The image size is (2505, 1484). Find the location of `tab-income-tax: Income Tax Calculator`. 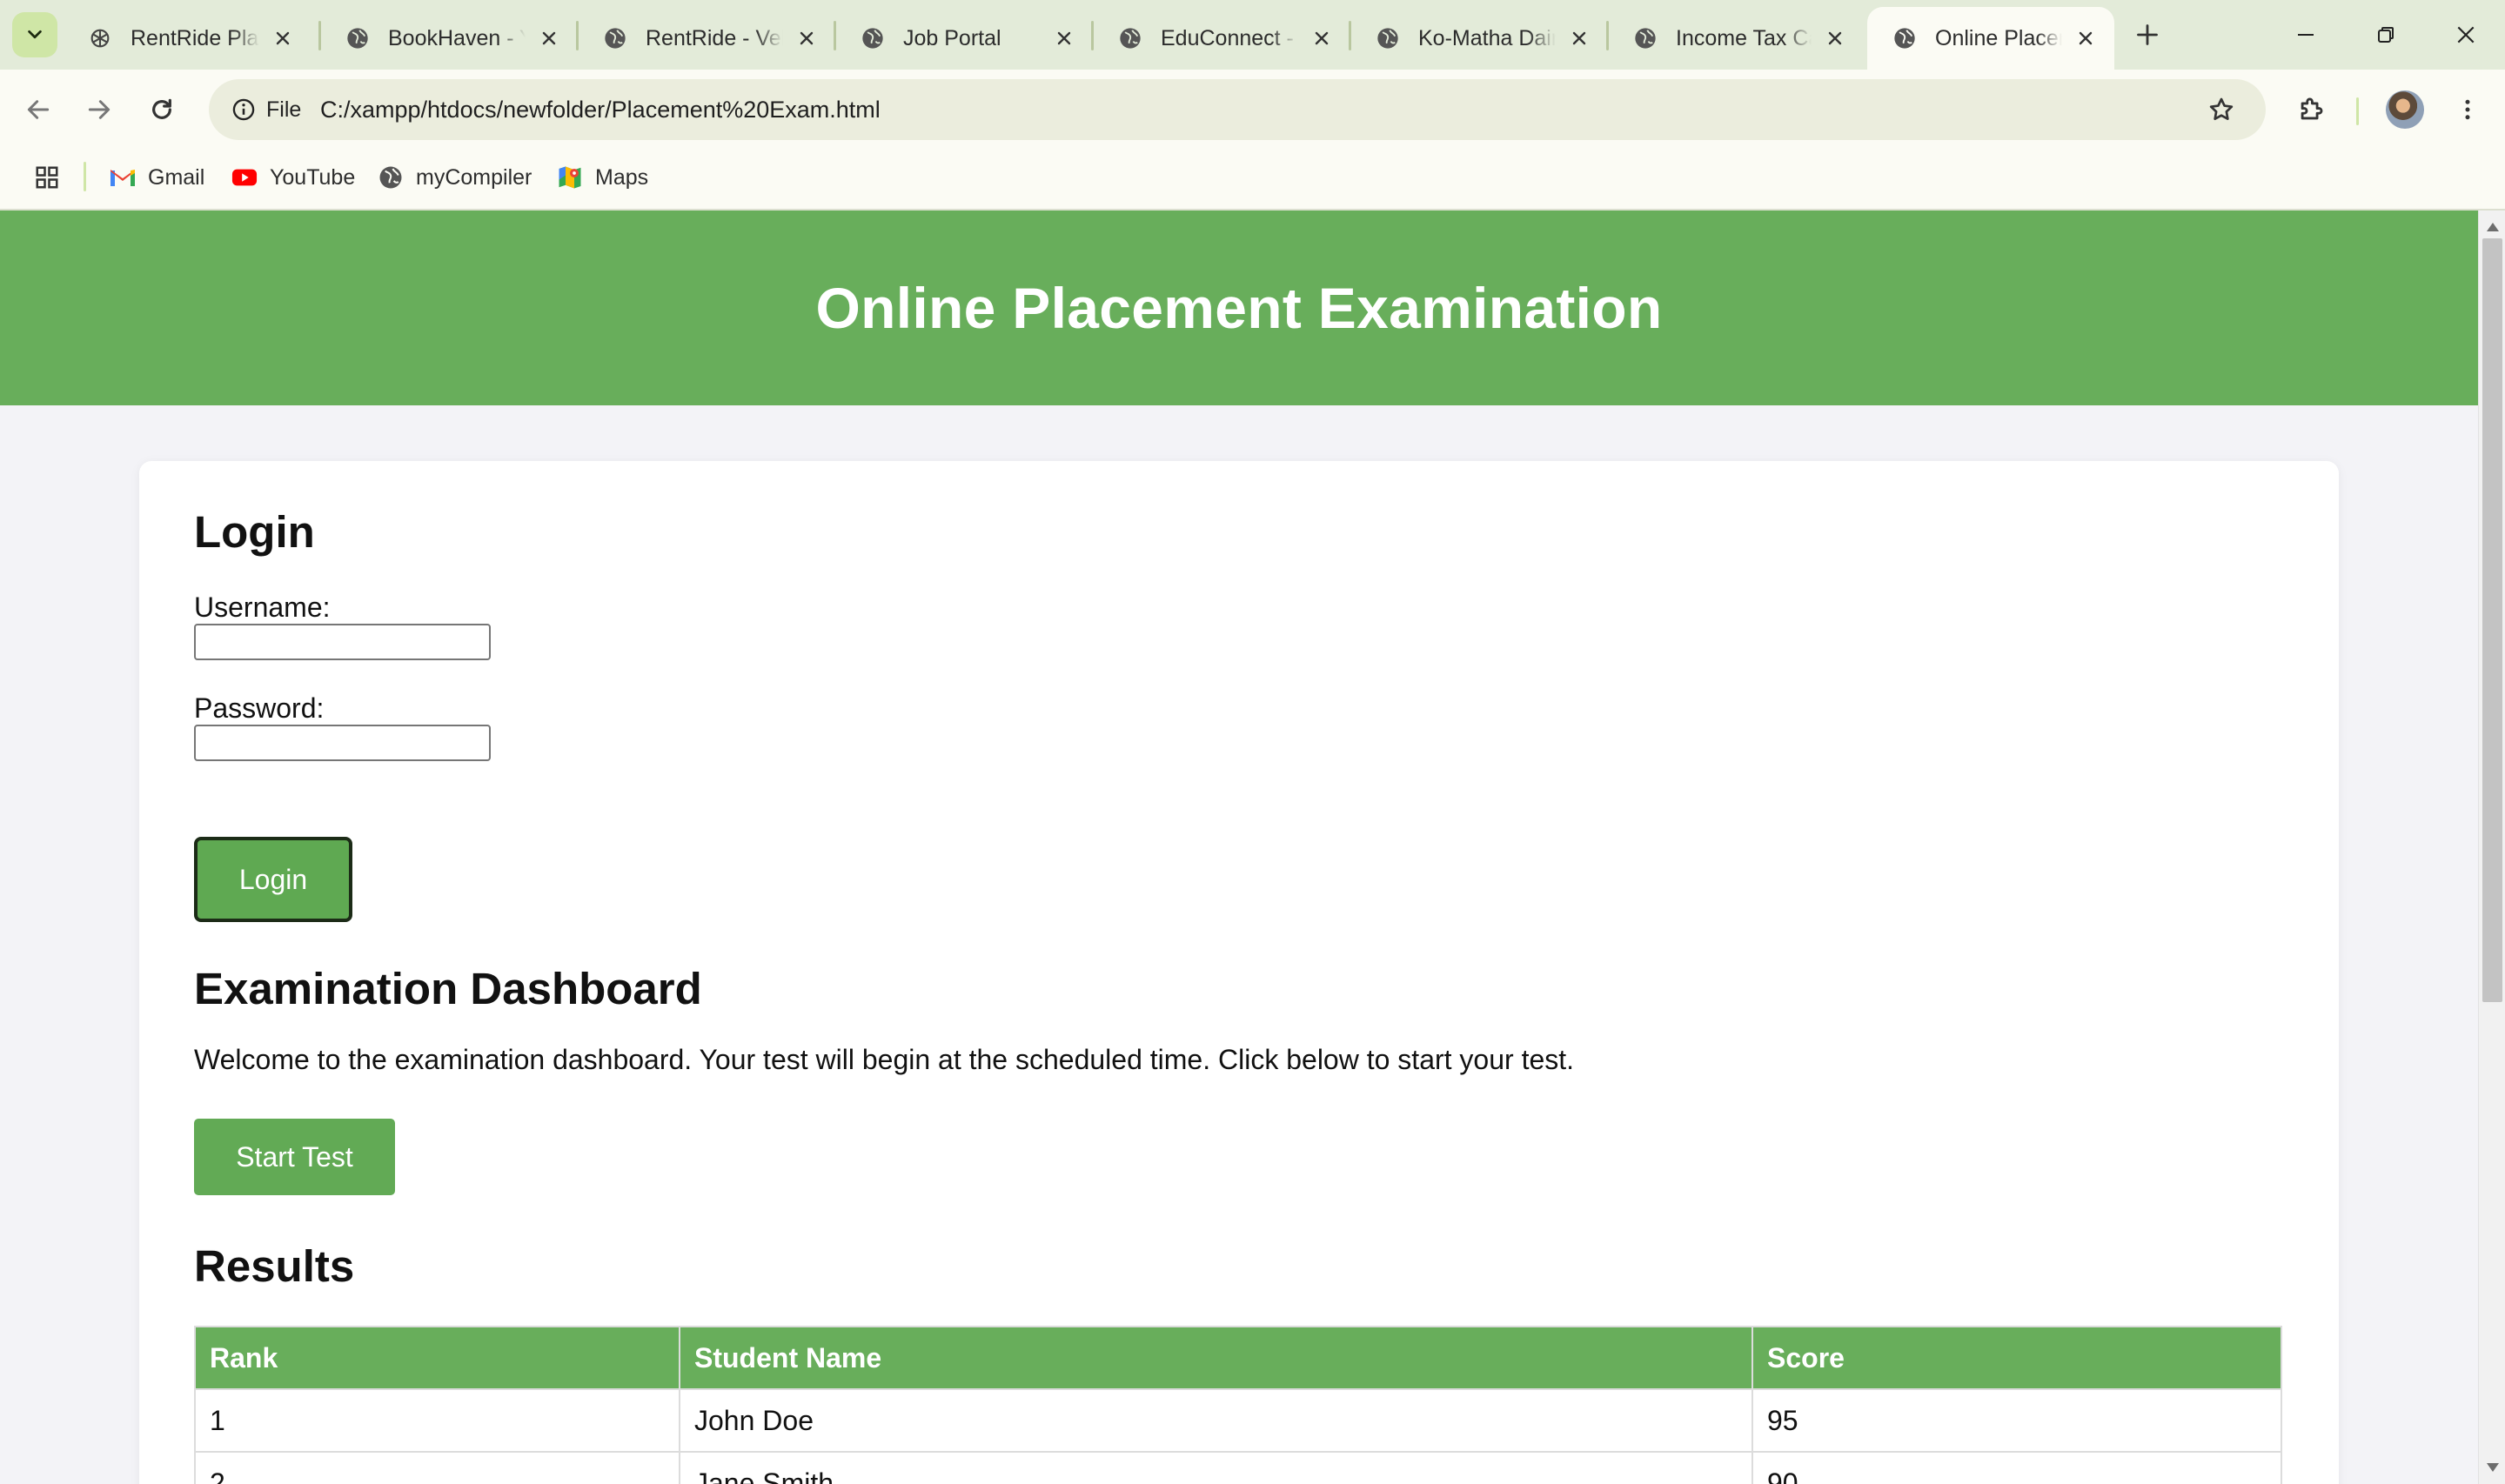

tab-income-tax: Income Tax Calculator is located at coordinates (1736, 38).